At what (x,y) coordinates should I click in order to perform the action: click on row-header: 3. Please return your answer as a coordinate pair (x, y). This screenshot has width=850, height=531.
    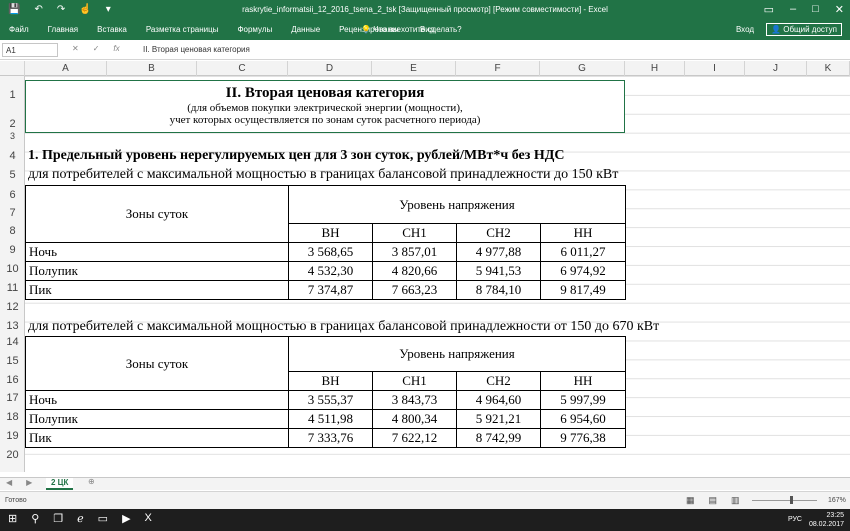
    Looking at the image, I should click on (12, 136).